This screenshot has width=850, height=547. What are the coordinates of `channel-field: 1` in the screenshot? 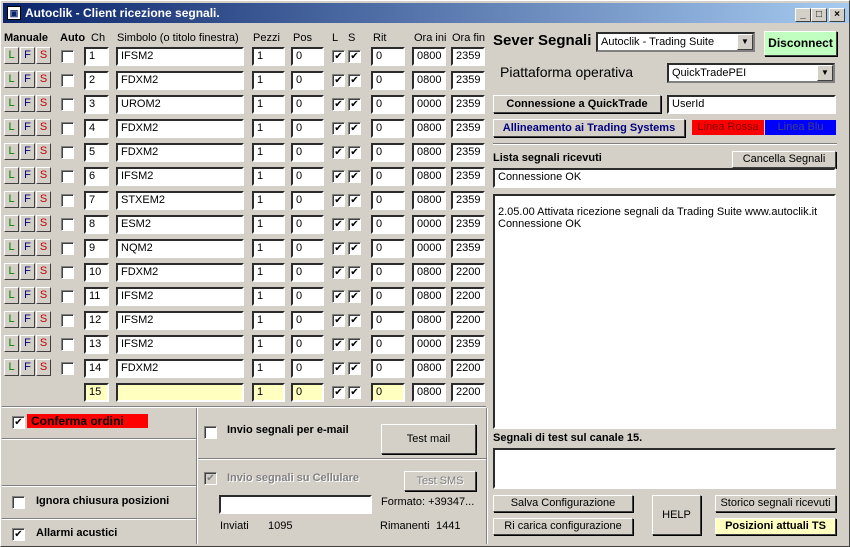 It's located at (96, 56).